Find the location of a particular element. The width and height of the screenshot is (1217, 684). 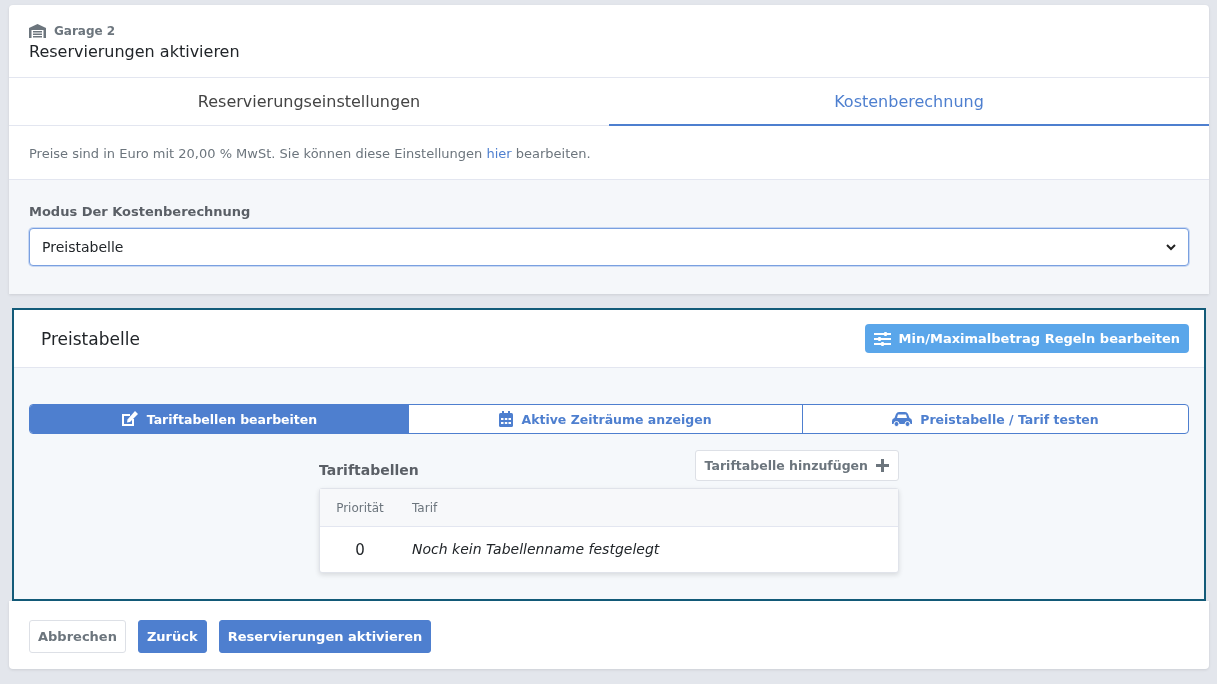

view-tab: Tariftabellen bearbeiten is located at coordinates (219, 419).